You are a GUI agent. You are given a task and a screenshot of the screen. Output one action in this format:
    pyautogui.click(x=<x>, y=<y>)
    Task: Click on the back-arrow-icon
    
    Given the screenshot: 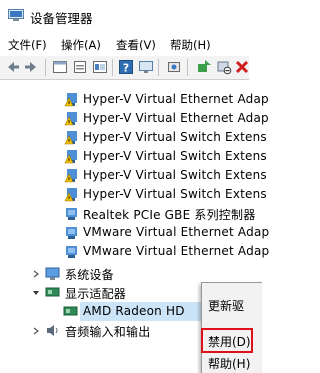 What is the action you would take?
    pyautogui.click(x=12, y=67)
    